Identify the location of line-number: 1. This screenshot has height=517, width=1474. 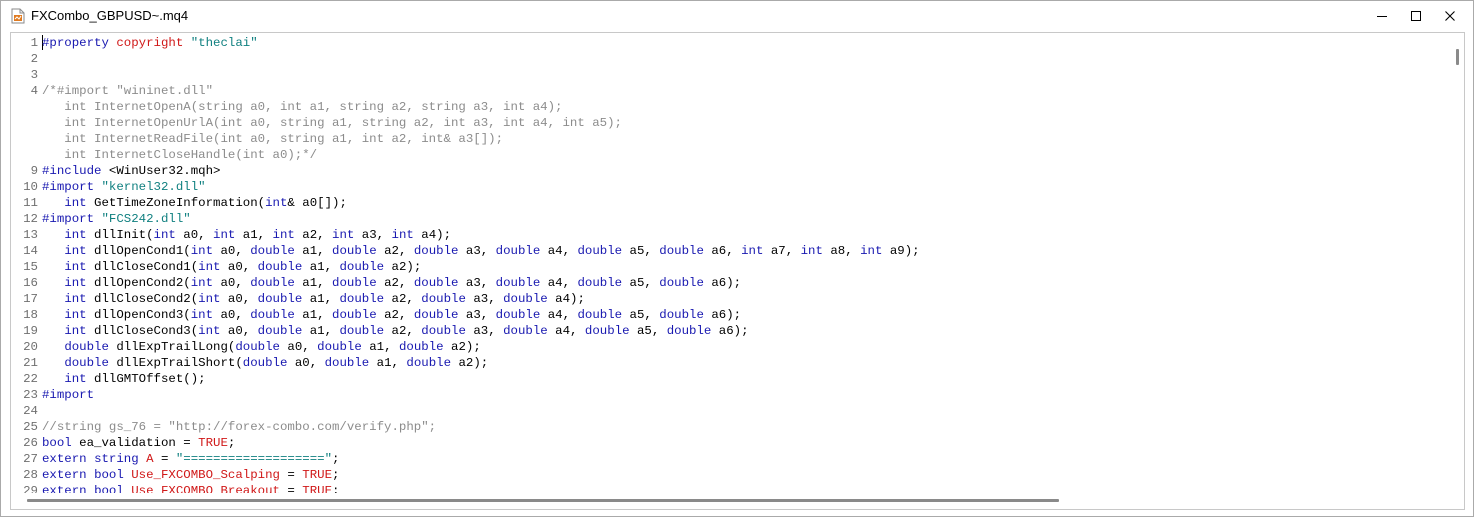
(34, 43).